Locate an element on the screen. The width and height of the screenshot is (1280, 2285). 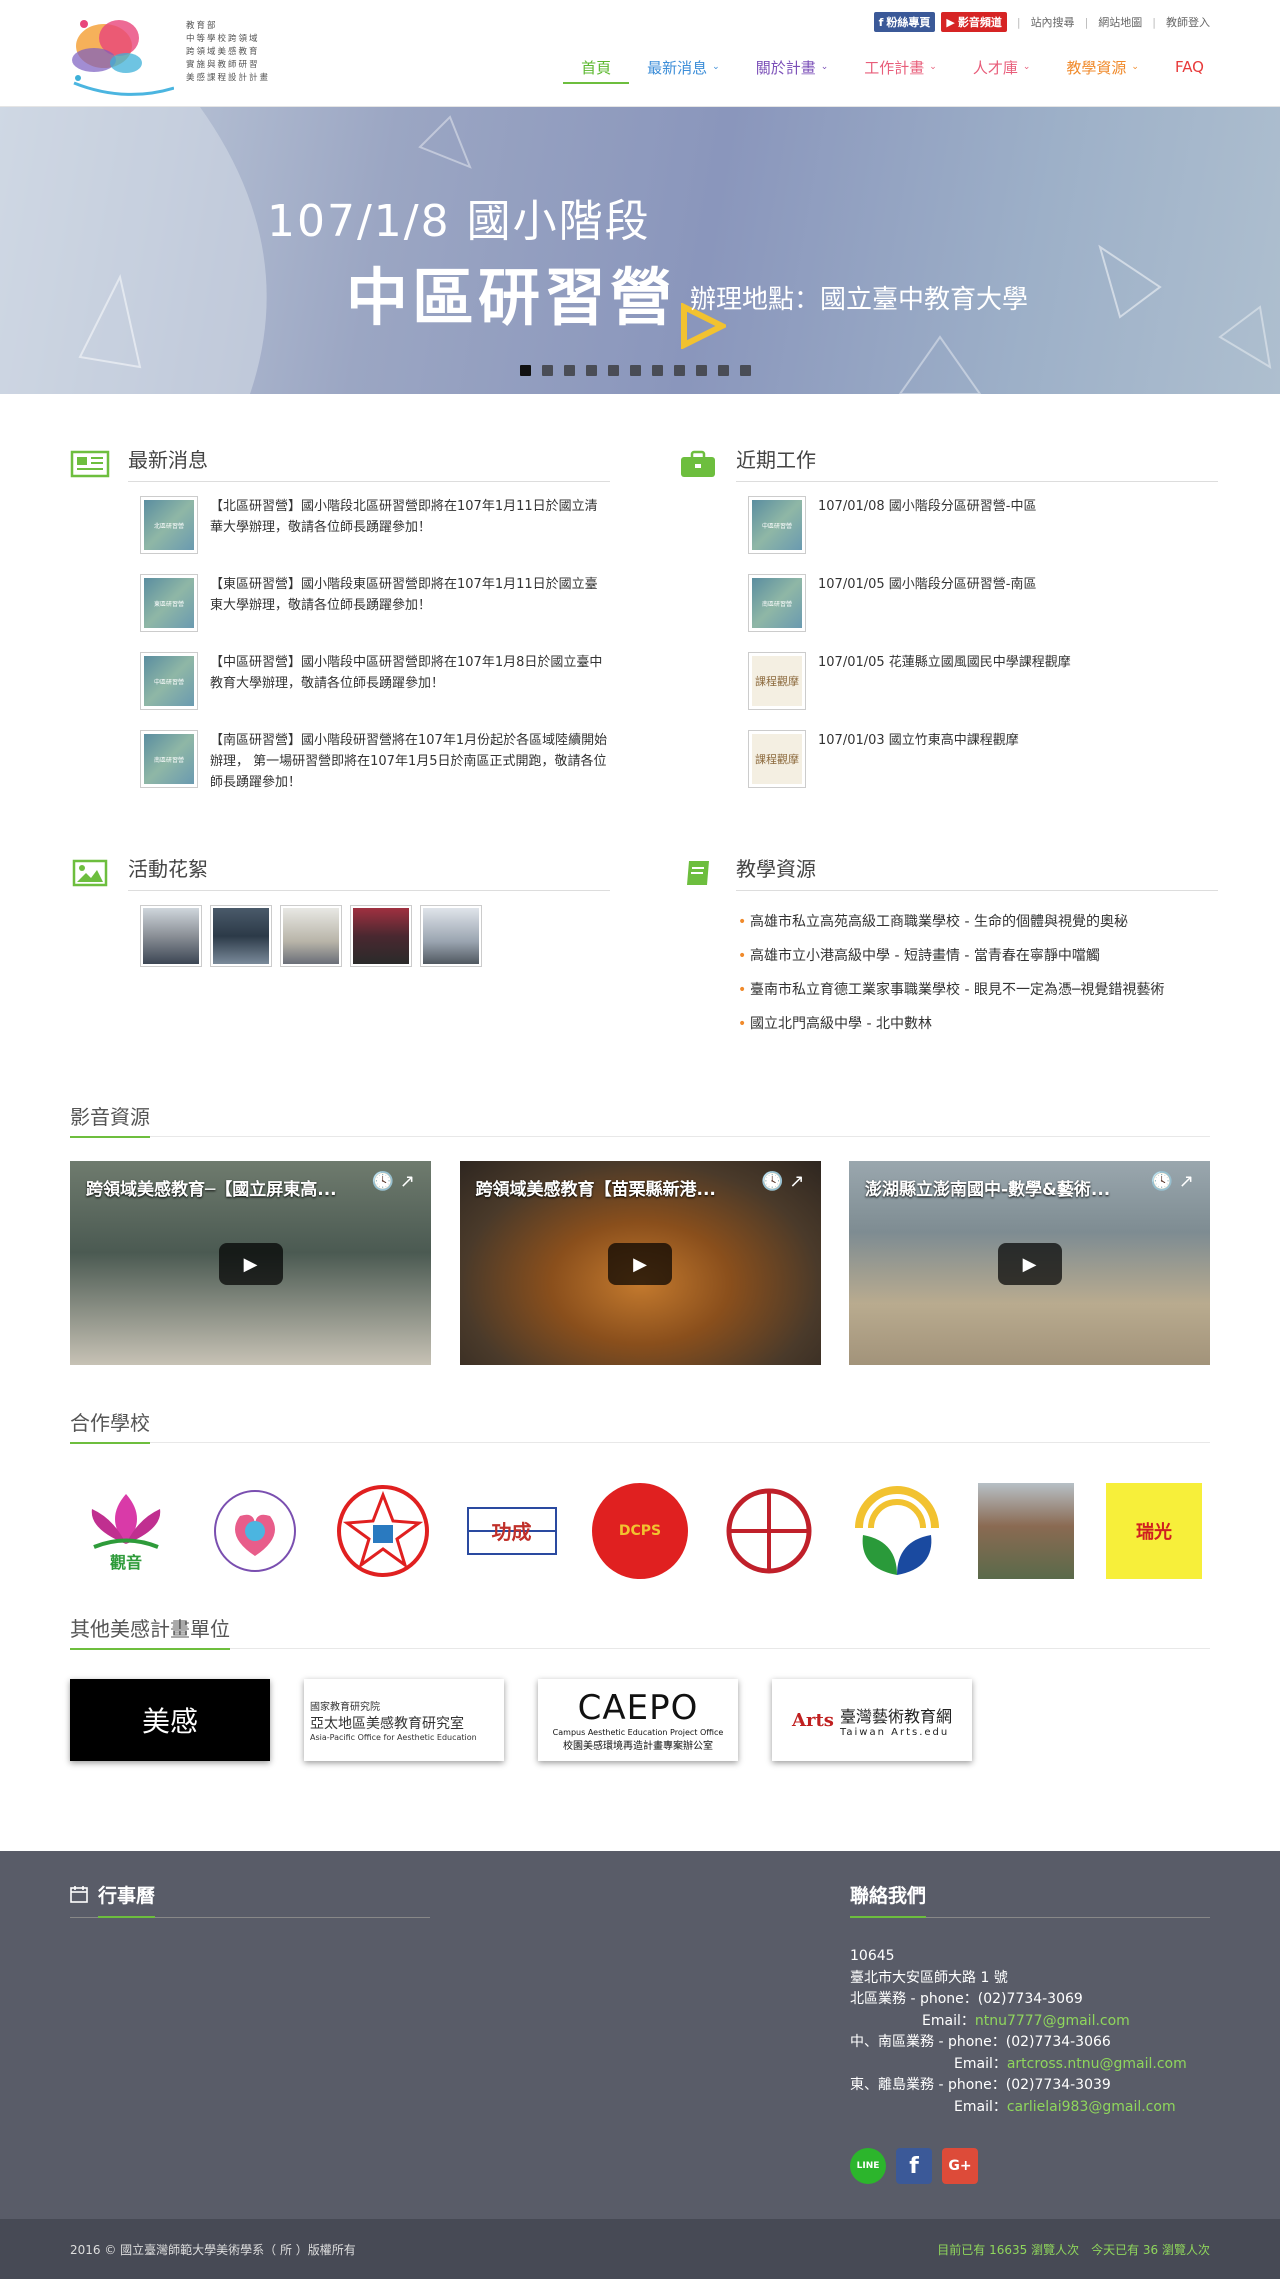
youtube-icon: ▶ is located at coordinates (950, 22).